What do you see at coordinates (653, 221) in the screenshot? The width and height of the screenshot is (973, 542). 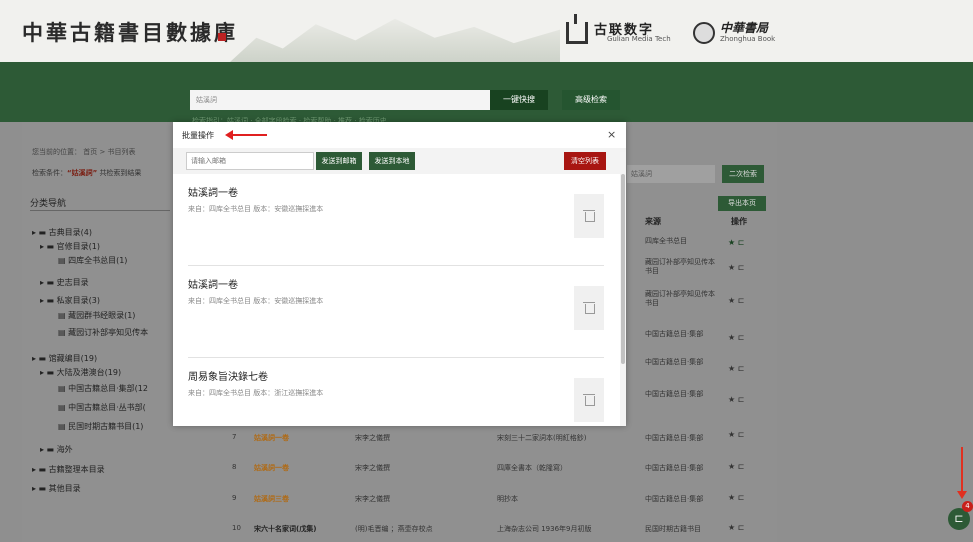 I see `column-header-source: 来源` at bounding box center [653, 221].